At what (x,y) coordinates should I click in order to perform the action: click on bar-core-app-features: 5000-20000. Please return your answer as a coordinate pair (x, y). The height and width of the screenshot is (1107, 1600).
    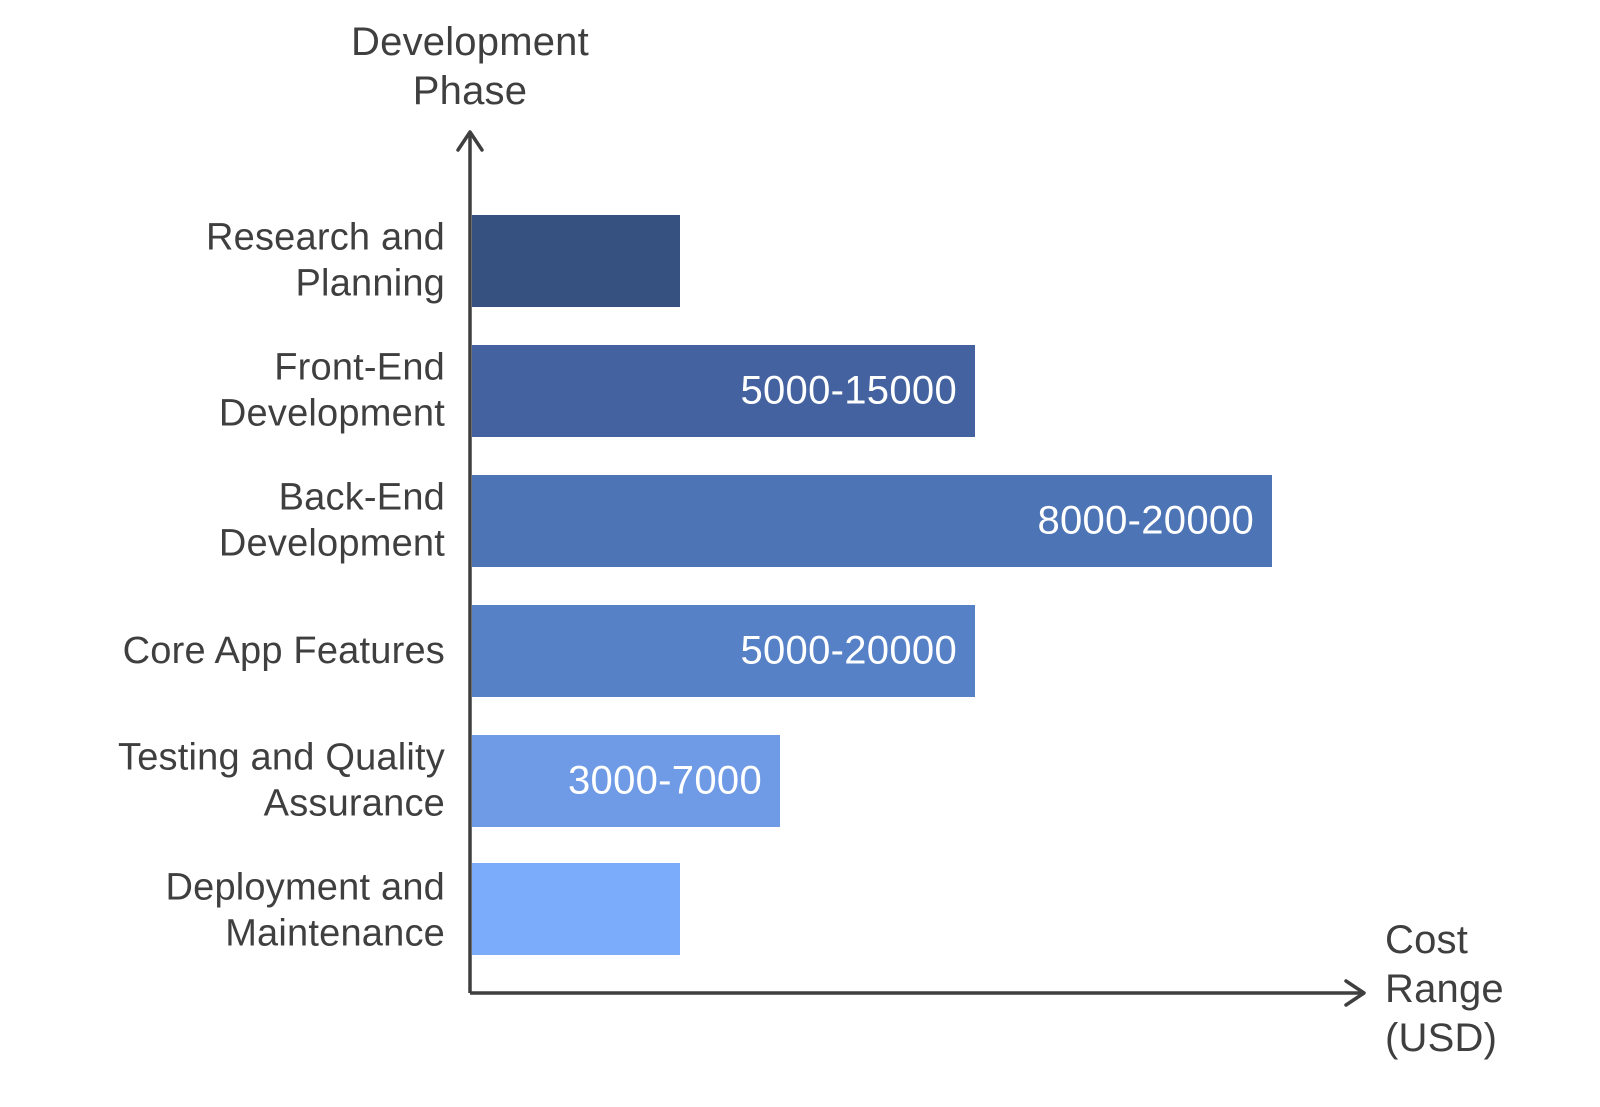
    Looking at the image, I should click on (723, 651).